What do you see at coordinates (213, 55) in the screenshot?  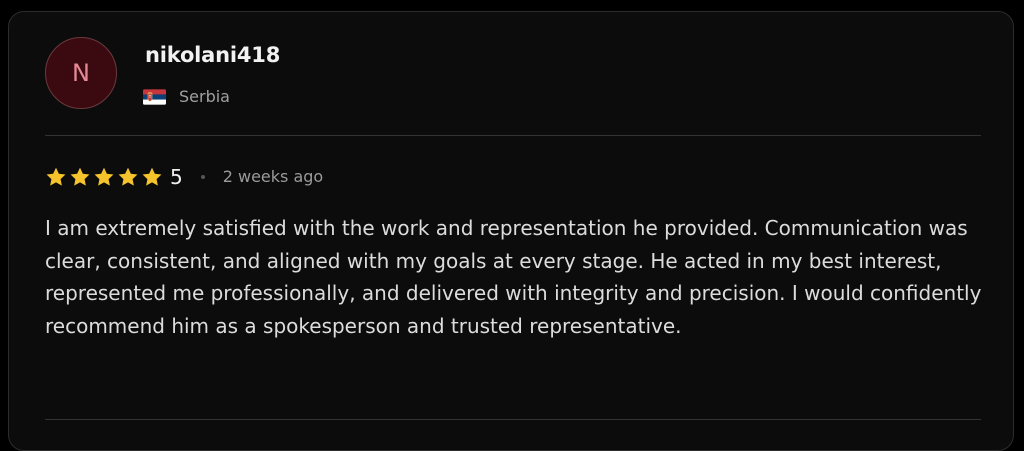 I see `reviewer-username: nikolani418` at bounding box center [213, 55].